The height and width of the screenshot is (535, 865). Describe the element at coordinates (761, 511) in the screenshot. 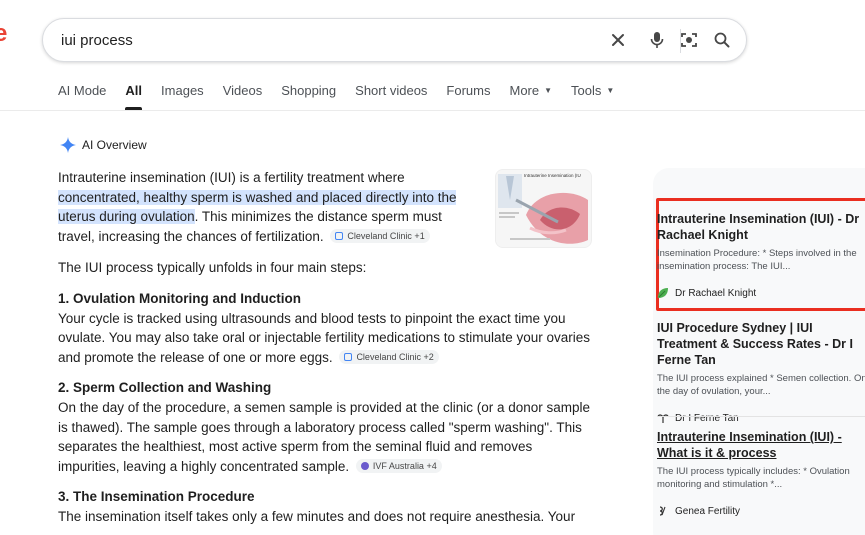

I see `source-site: Genea Fertility` at that location.